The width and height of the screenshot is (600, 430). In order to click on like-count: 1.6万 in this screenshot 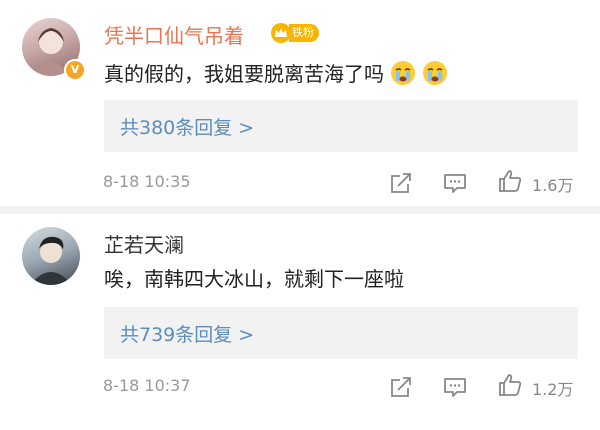, I will do `click(553, 185)`.